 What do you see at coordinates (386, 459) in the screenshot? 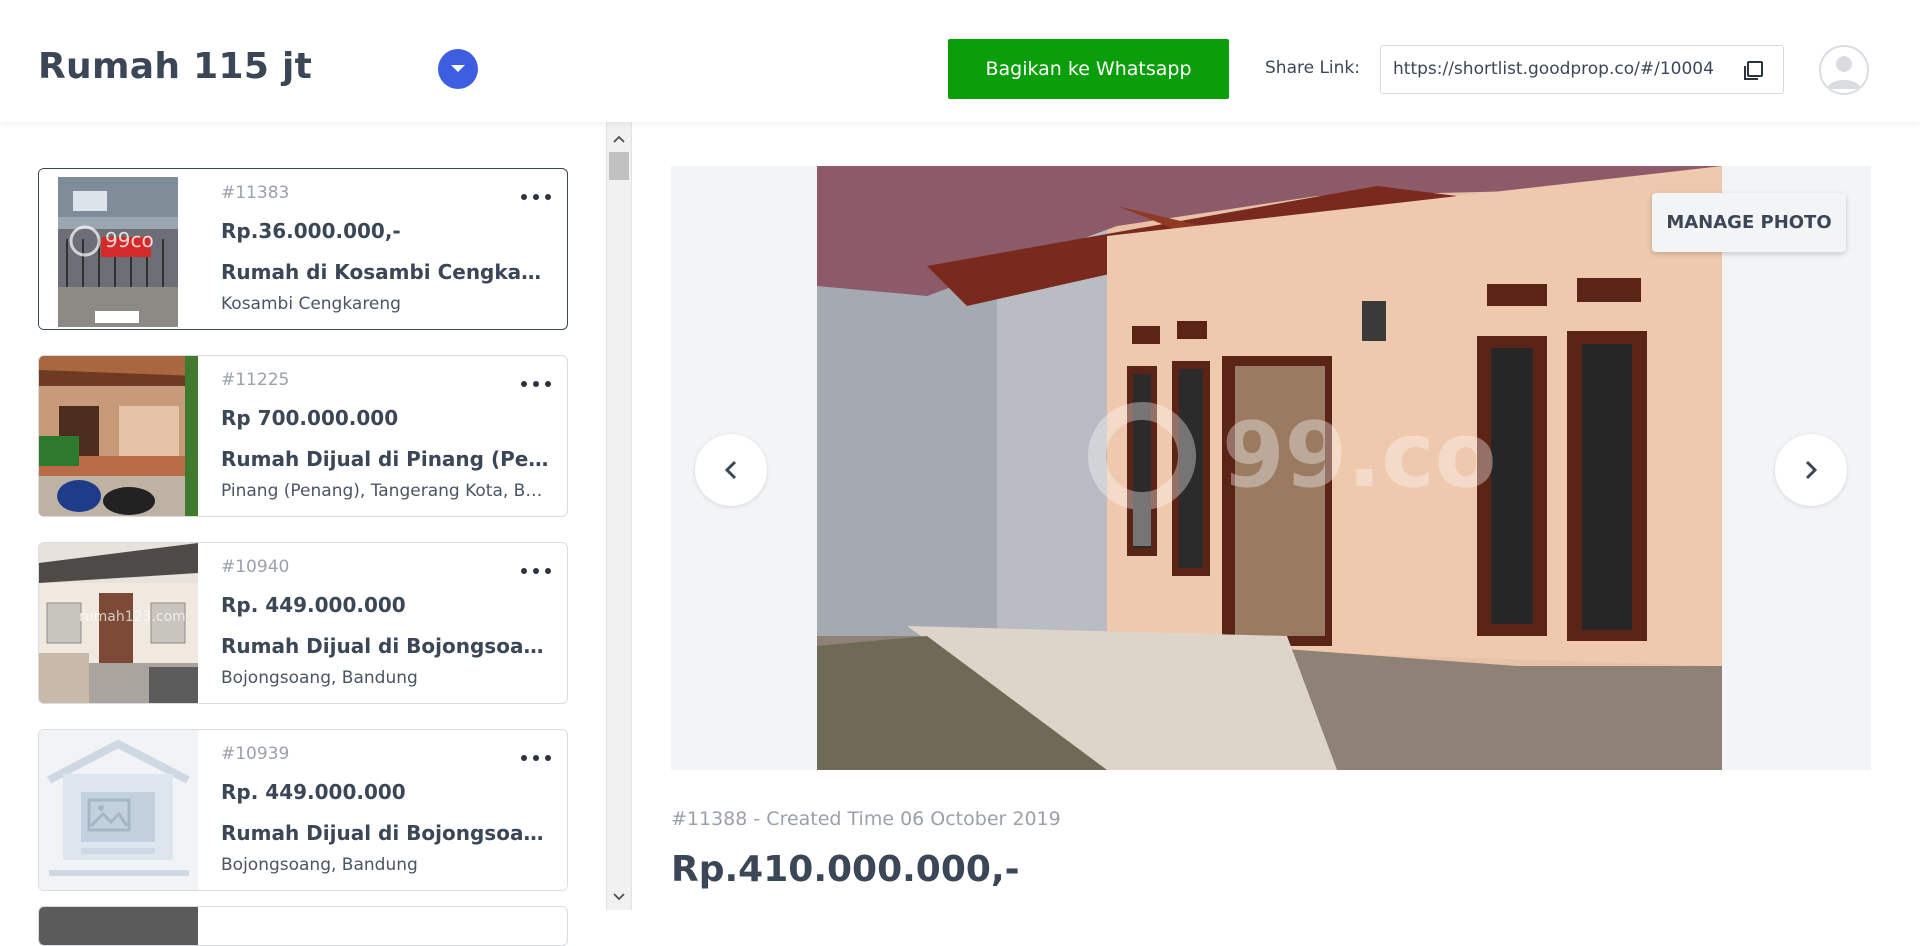
I see `listing-name: Rumah Dijual di Pinang (Penang)` at bounding box center [386, 459].